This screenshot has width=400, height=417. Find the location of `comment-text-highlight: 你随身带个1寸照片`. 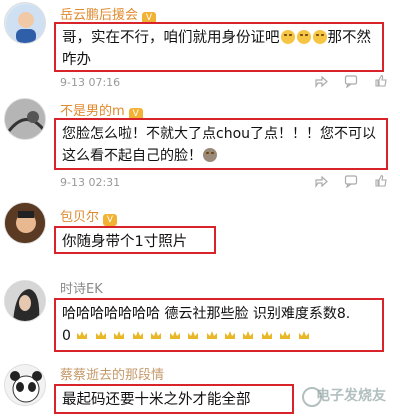

comment-text-highlight: 你随身带个1寸照片 is located at coordinates (135, 240).